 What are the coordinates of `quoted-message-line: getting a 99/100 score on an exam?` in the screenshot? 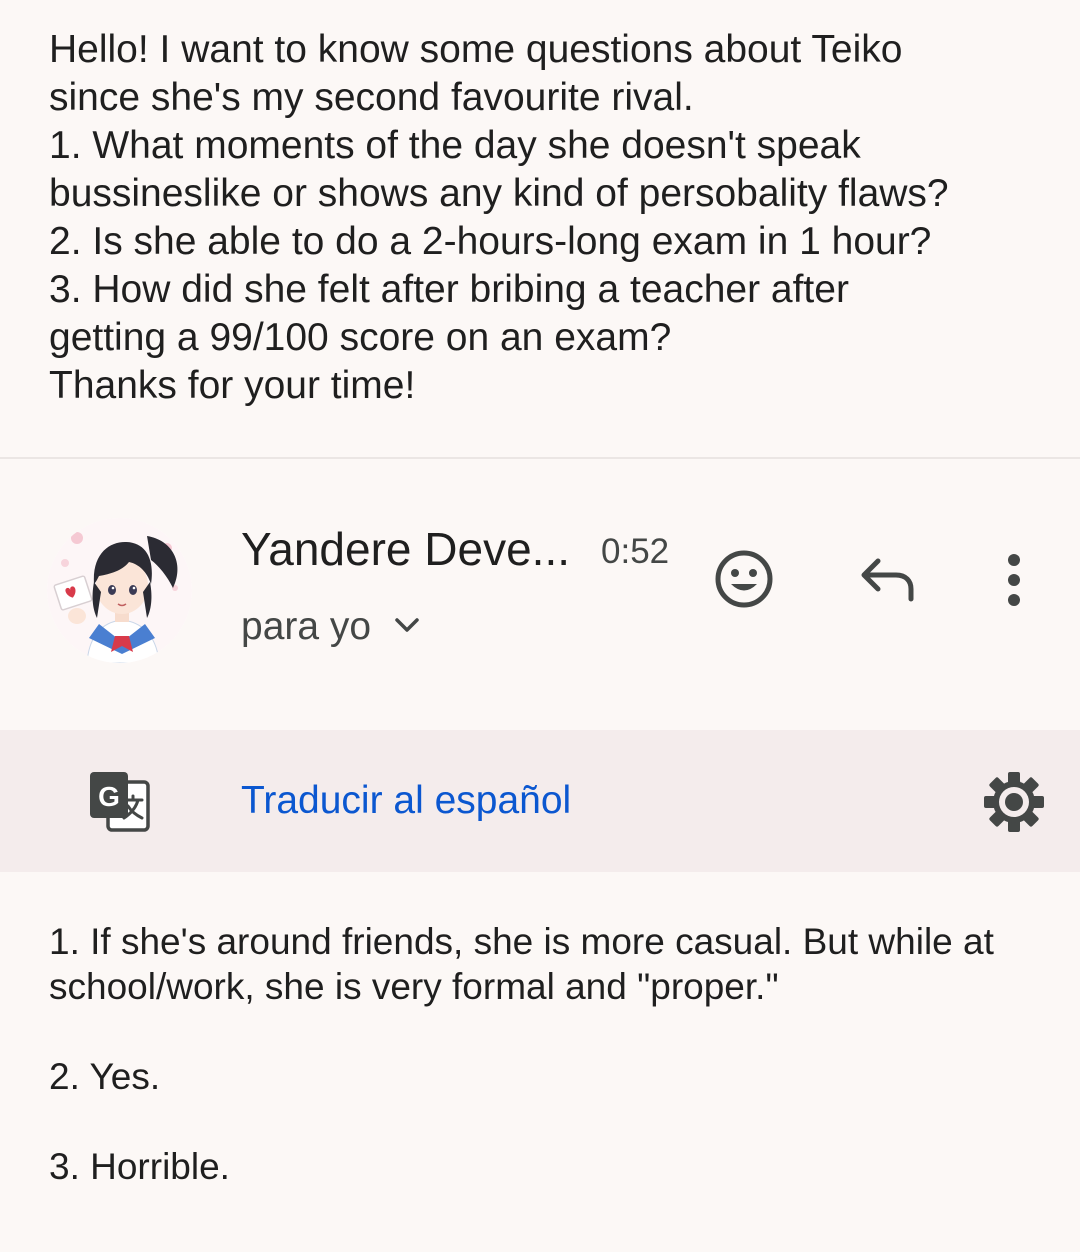 It's located at (360, 337).